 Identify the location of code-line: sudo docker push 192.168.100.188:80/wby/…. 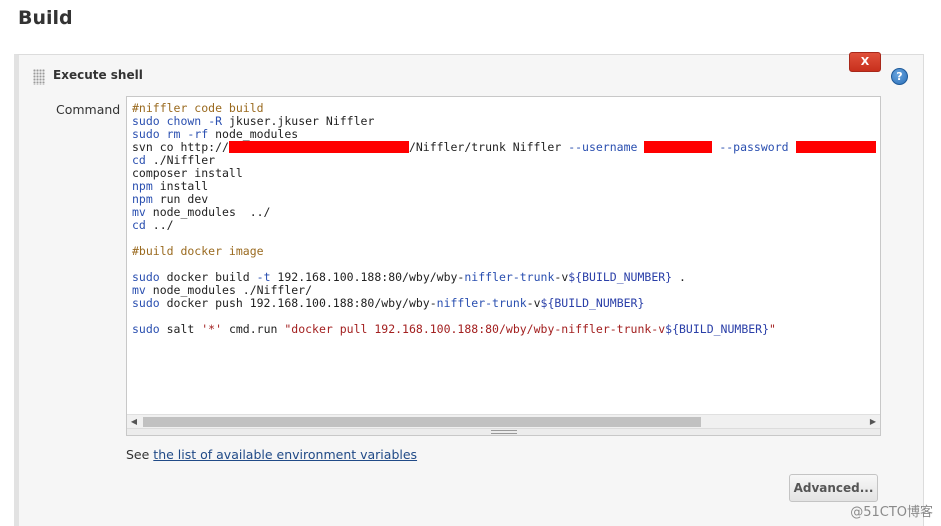
(504, 303).